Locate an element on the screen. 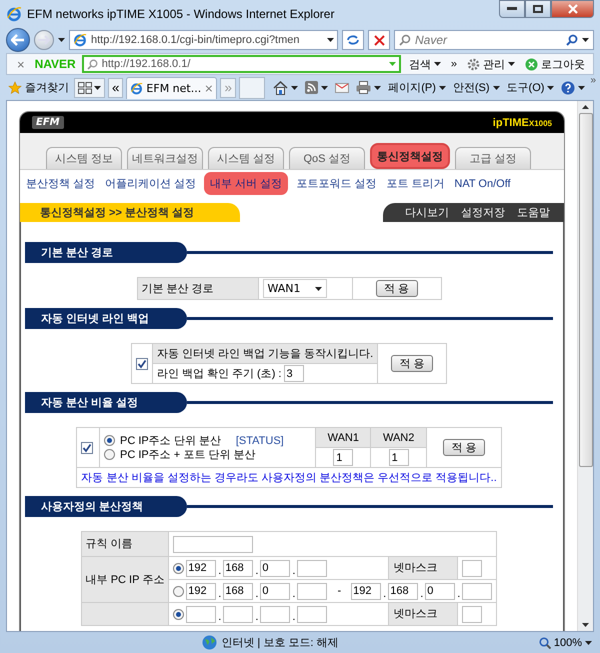 The height and width of the screenshot is (653, 600). menu-tab: 시스템 정보 is located at coordinates (84, 158).